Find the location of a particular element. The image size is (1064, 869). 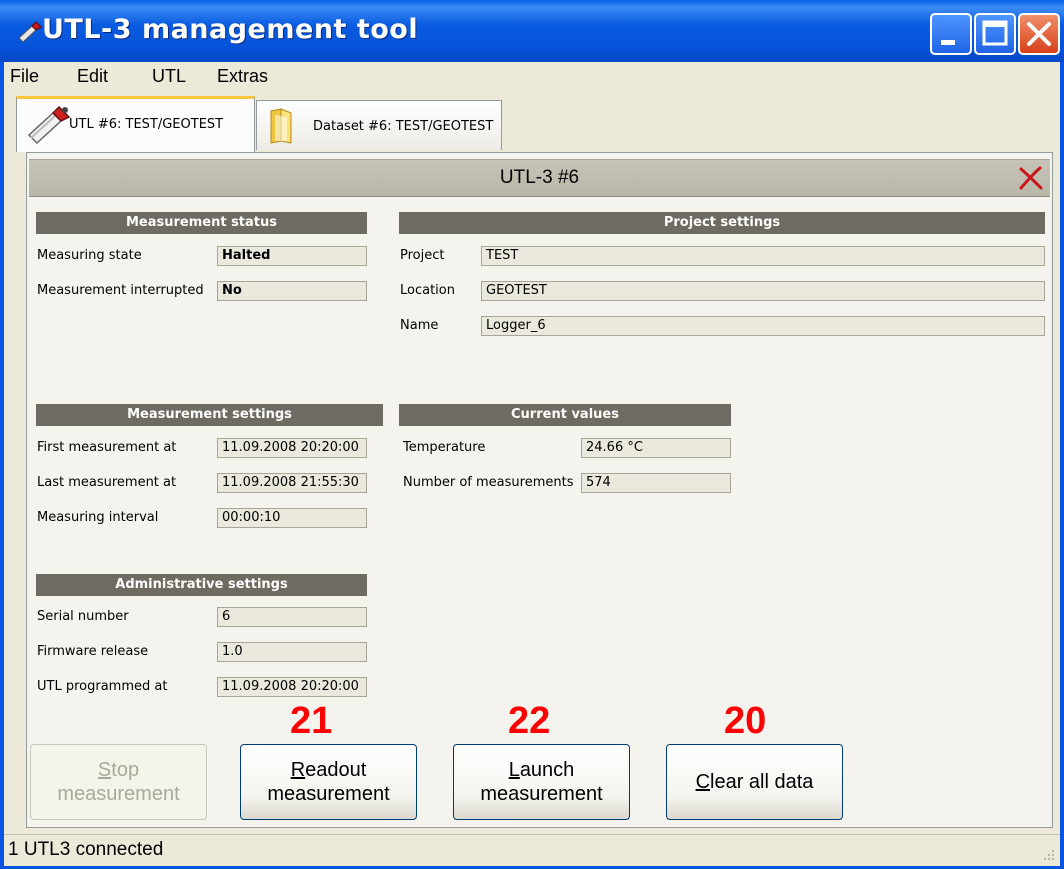

resize-grip-icon is located at coordinates (1049, 855).